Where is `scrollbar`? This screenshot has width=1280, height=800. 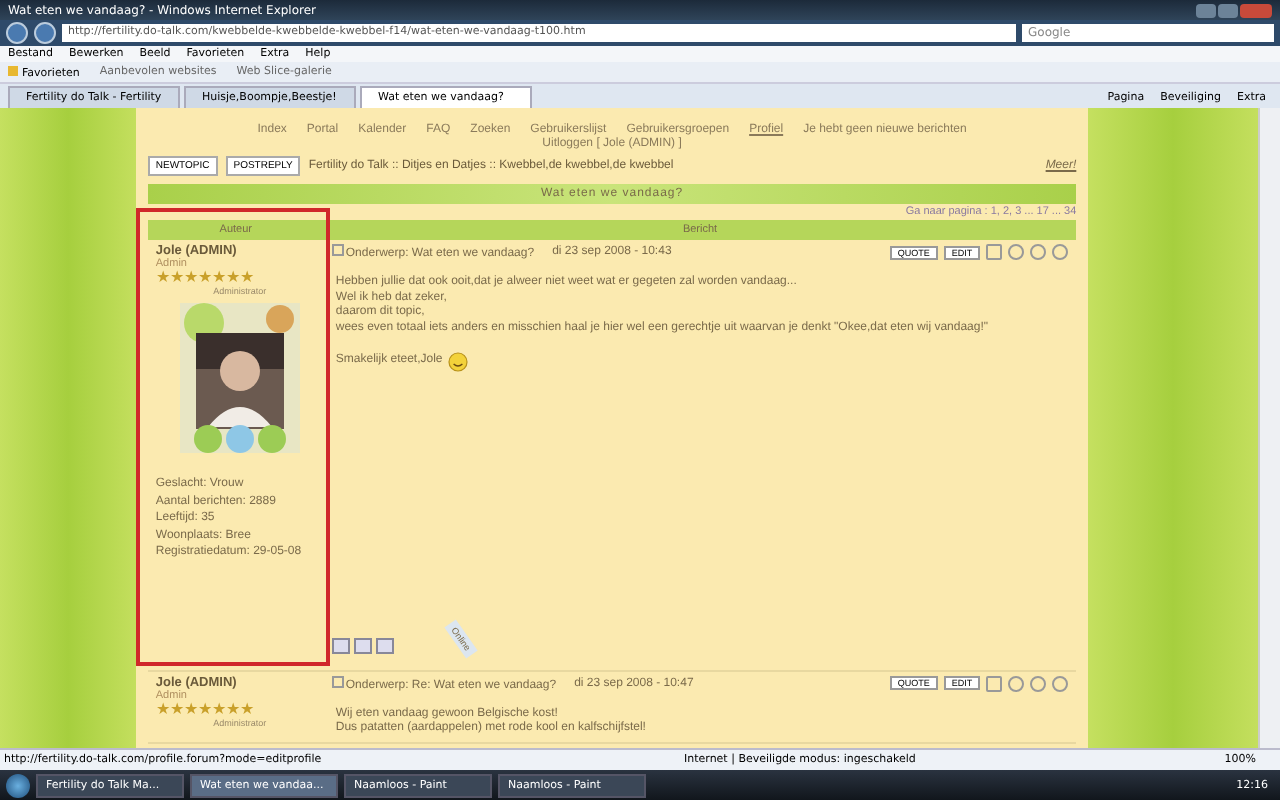
scrollbar is located at coordinates (1269, 428).